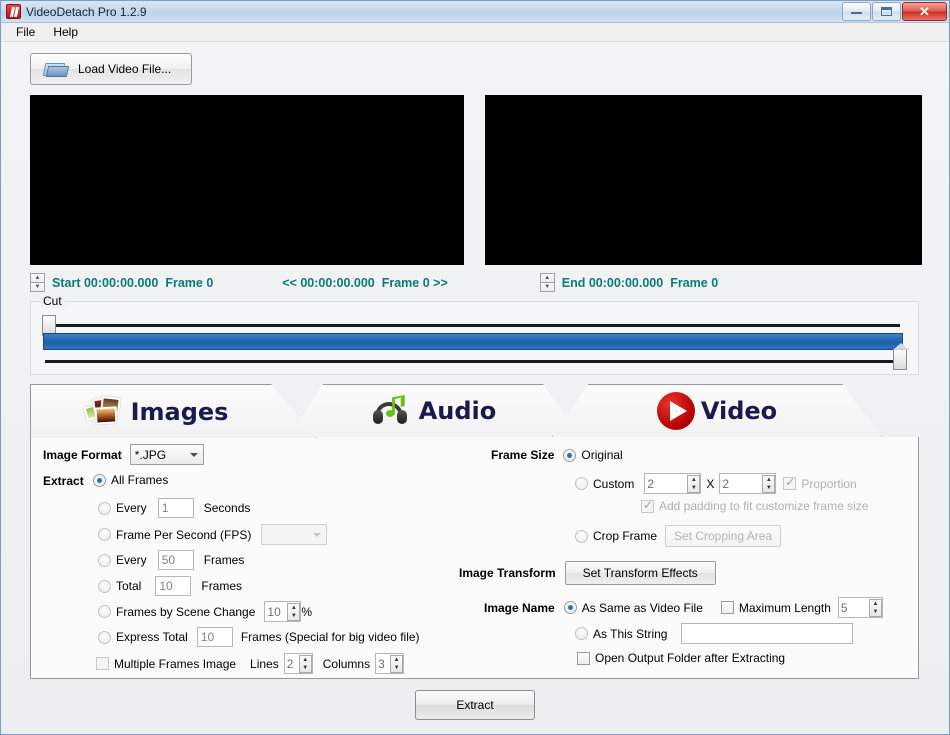  I want to click on option-fps: Frame Per Second (FPS), so click(213, 534).